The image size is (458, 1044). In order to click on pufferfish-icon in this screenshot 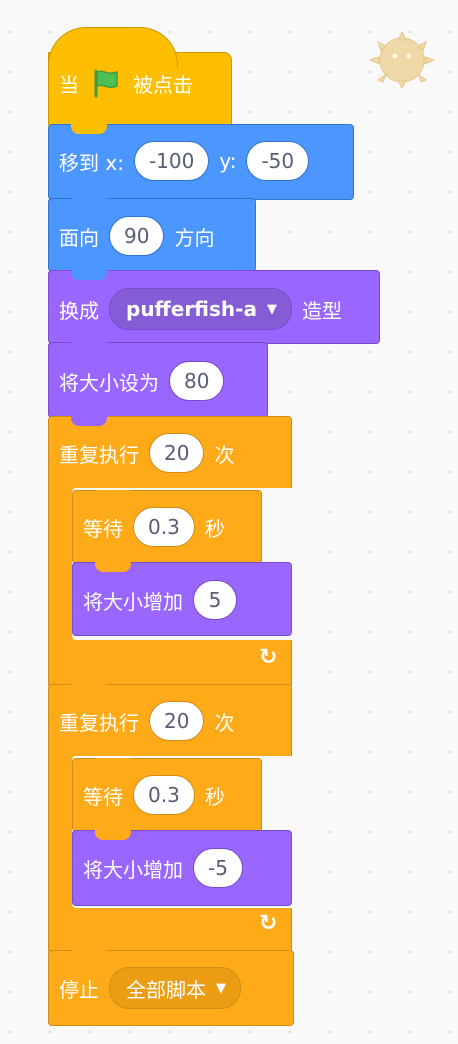, I will do `click(402, 59)`.